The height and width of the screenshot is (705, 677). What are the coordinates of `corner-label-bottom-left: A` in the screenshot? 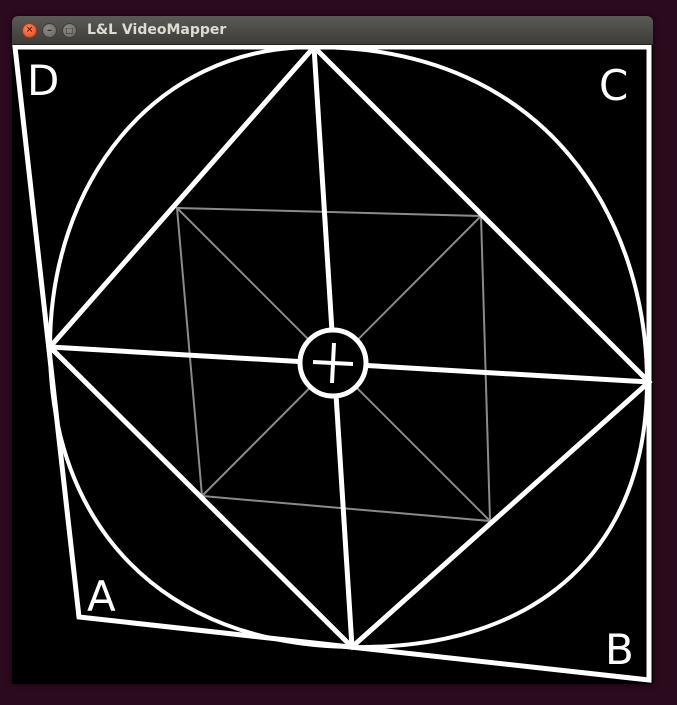 It's located at (101, 596).